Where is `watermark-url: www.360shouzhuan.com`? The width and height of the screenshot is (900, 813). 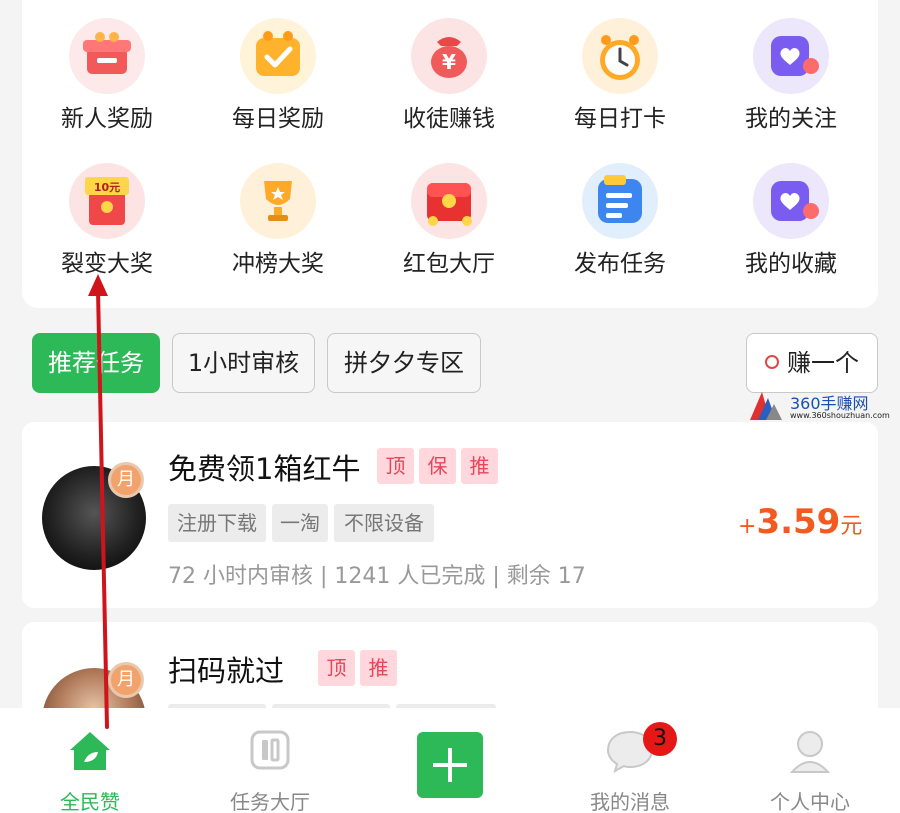
watermark-url: www.360shouzhuan.com is located at coordinates (840, 415).